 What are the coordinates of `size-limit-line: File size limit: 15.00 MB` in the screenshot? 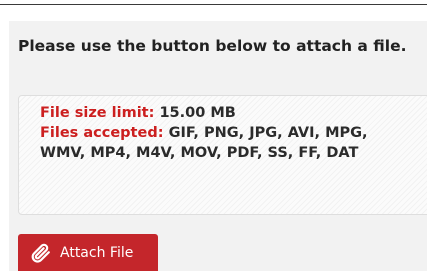 It's located at (225, 113).